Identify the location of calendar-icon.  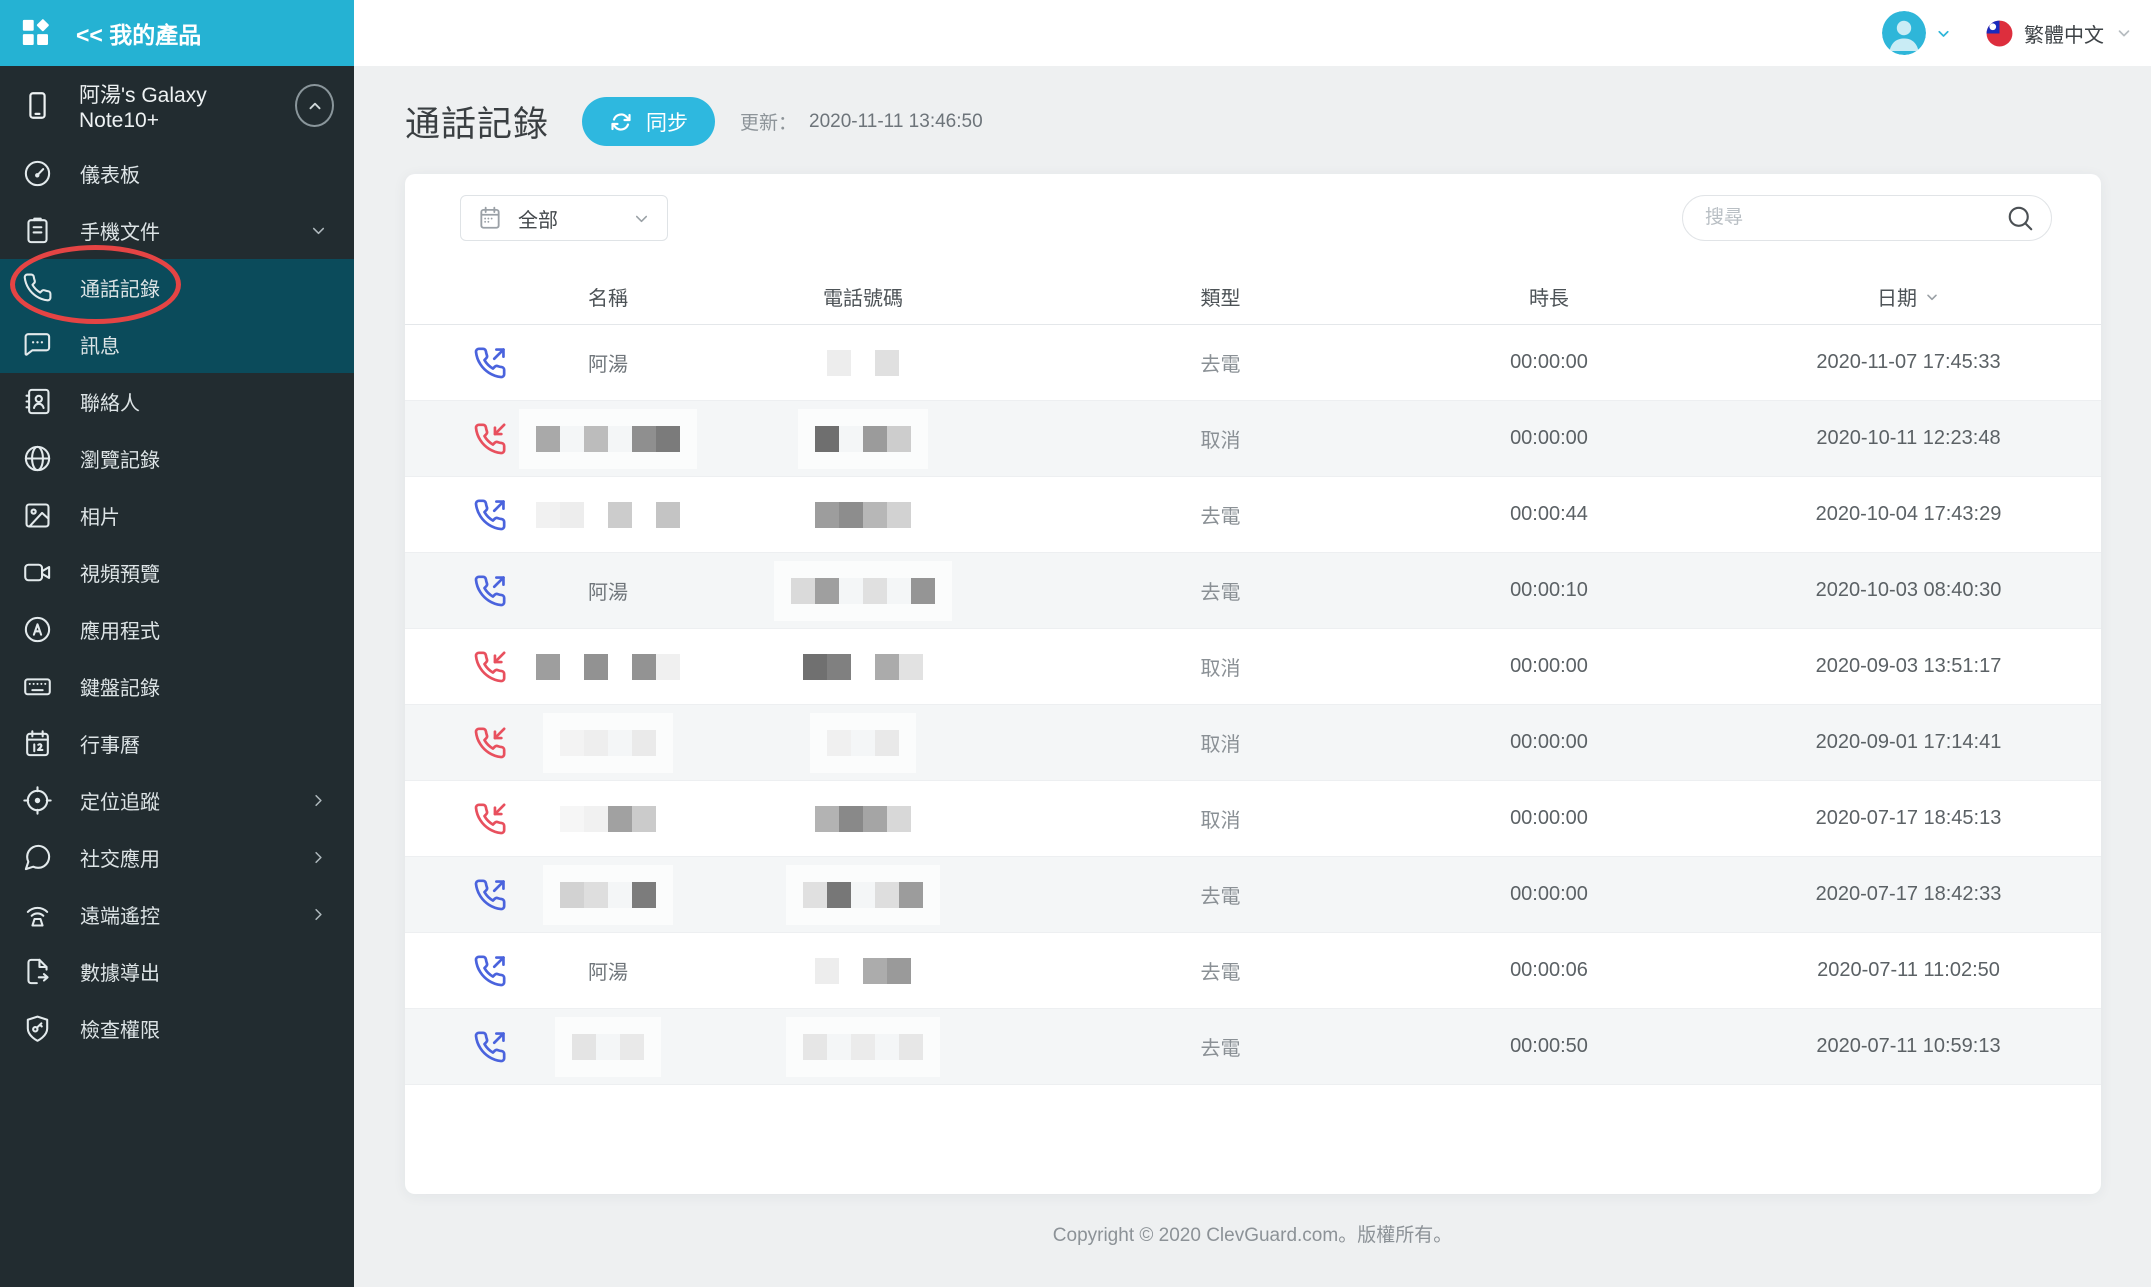
(37, 743).